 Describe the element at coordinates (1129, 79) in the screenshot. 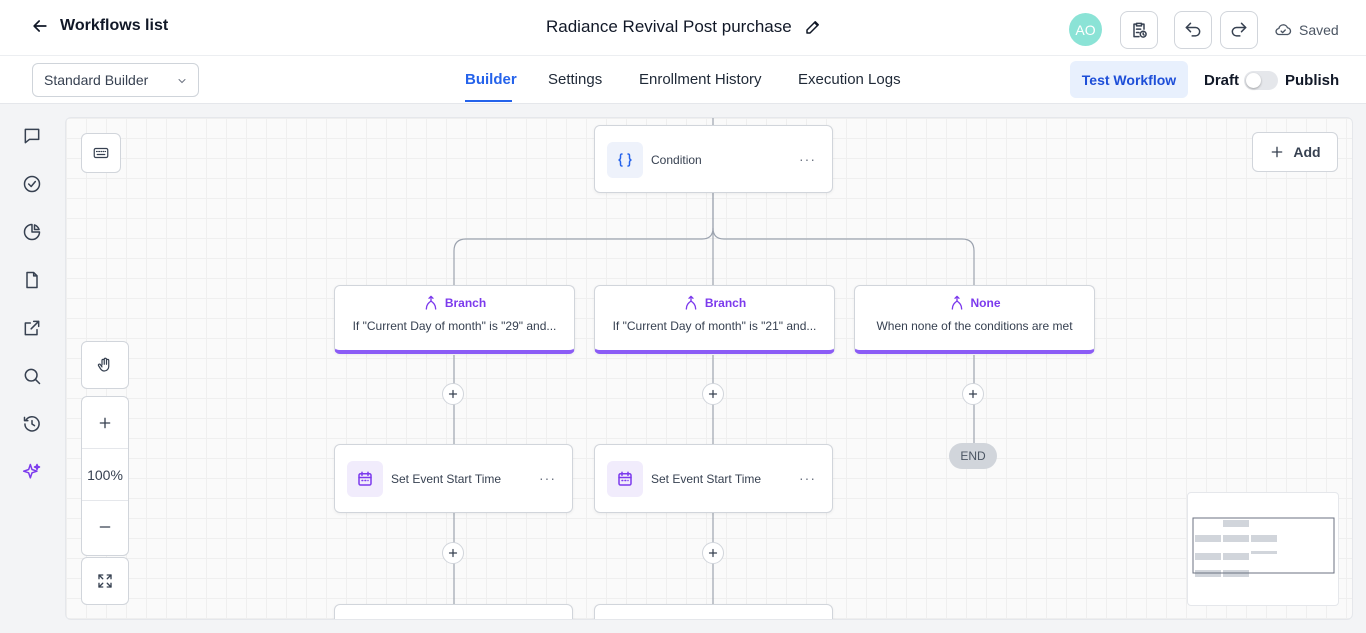

I see `test-workflow-button: Test Workflow` at that location.